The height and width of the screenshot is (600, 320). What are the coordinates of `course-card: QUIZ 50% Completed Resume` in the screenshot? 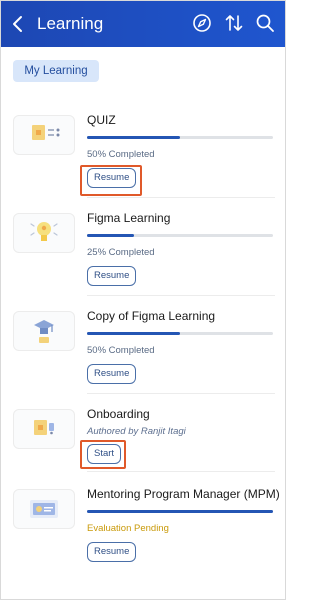 It's located at (143, 150).